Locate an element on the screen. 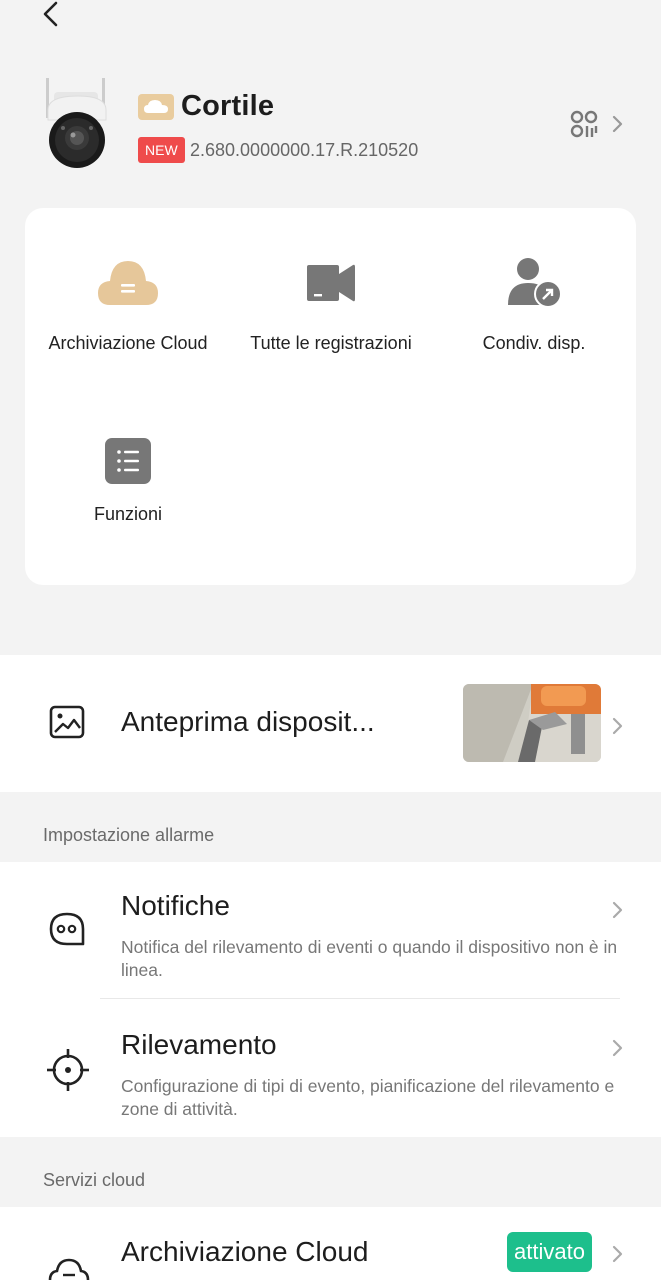 The height and width of the screenshot is (1280, 661). chevron-left-icon is located at coordinates (50, 14).